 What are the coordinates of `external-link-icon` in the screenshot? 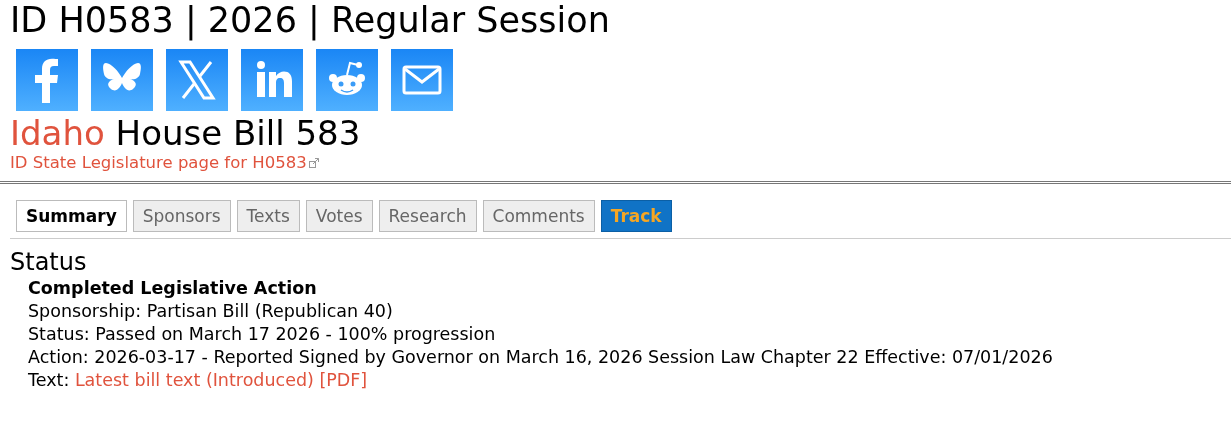 It's located at (313, 163).